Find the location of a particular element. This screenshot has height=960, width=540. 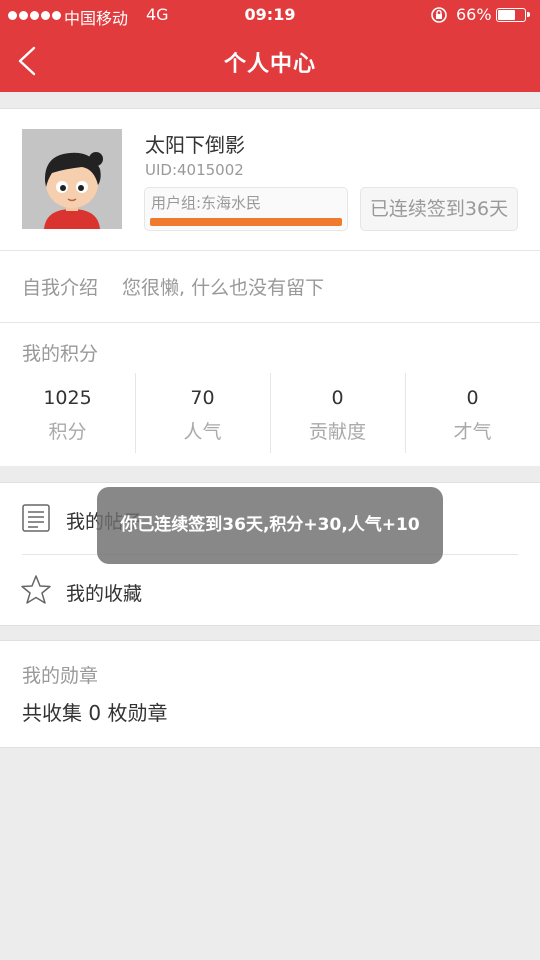

avatar is located at coordinates (72, 179).